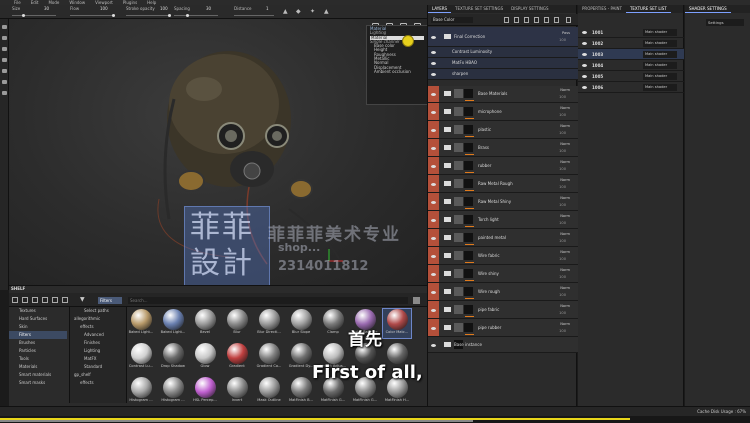 The image size is (750, 423). I want to click on tab-texture-set-settings: TEXTURE SET SETTINGS, so click(479, 9).